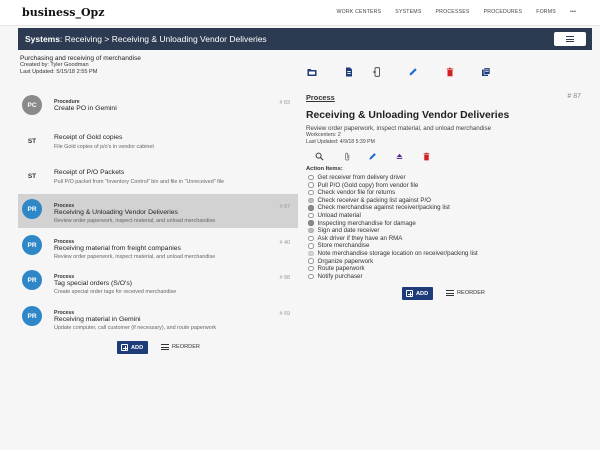 The height and width of the screenshot is (450, 600). What do you see at coordinates (574, 96) in the screenshot?
I see `detail-number: # 87` at bounding box center [574, 96].